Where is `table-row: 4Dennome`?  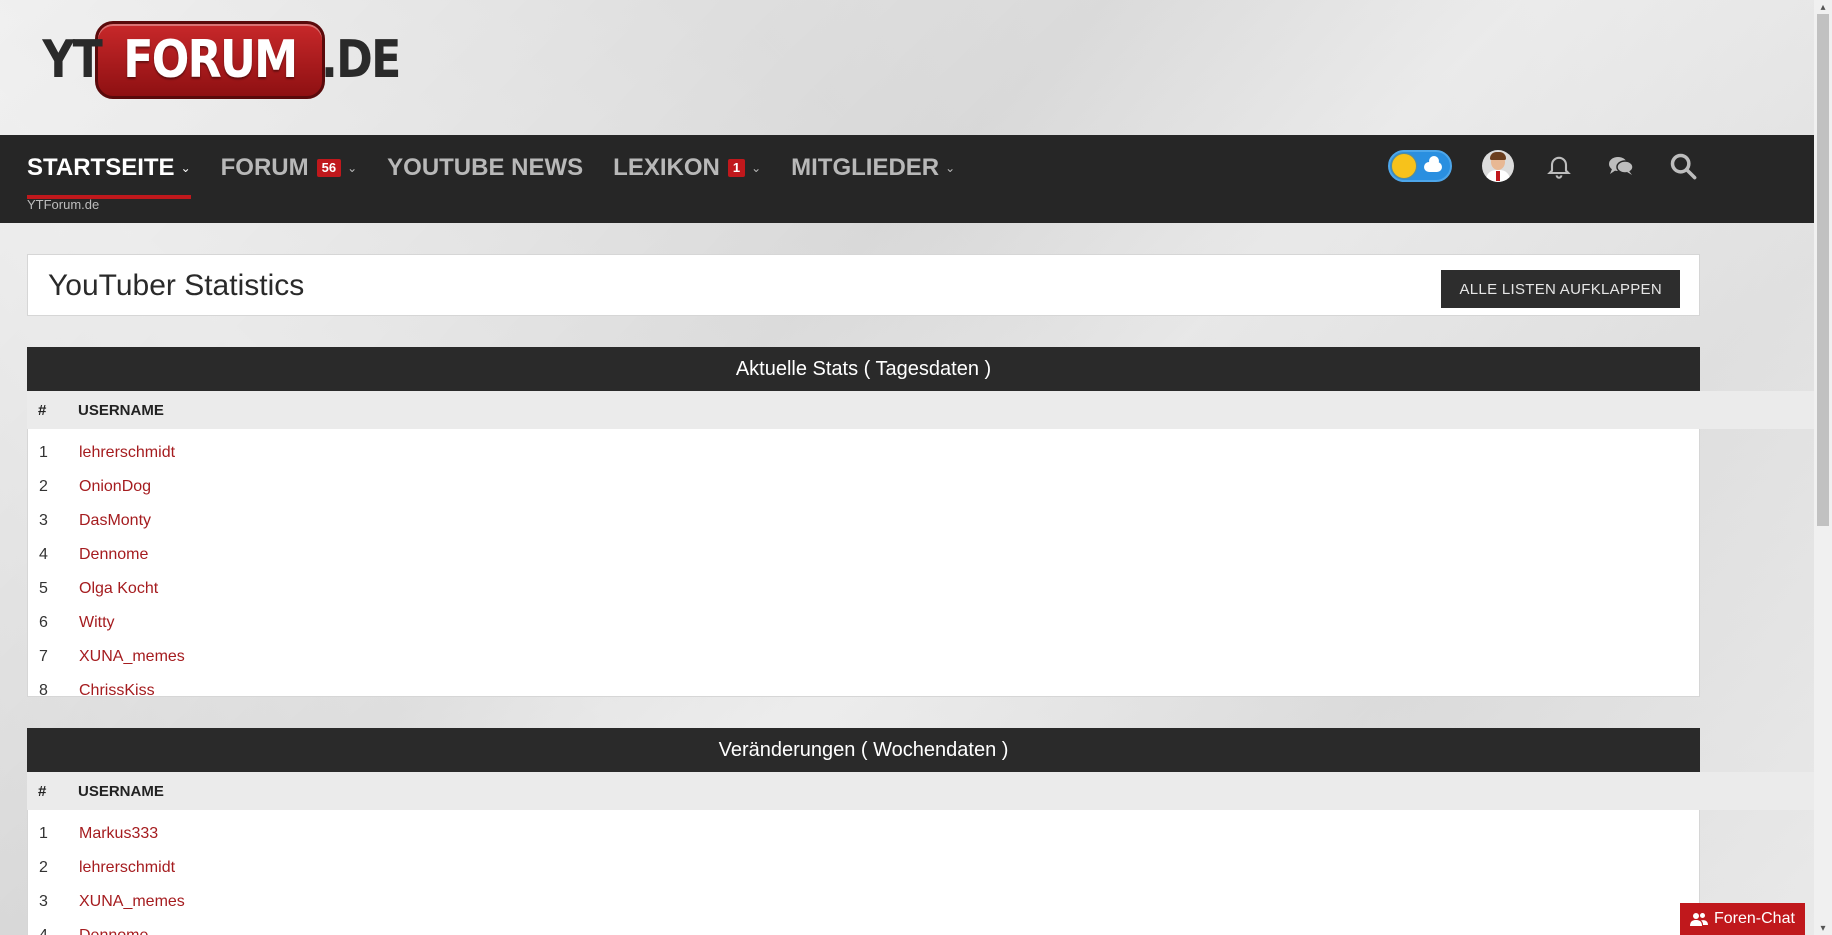 table-row: 4Dennome is located at coordinates (863, 927).